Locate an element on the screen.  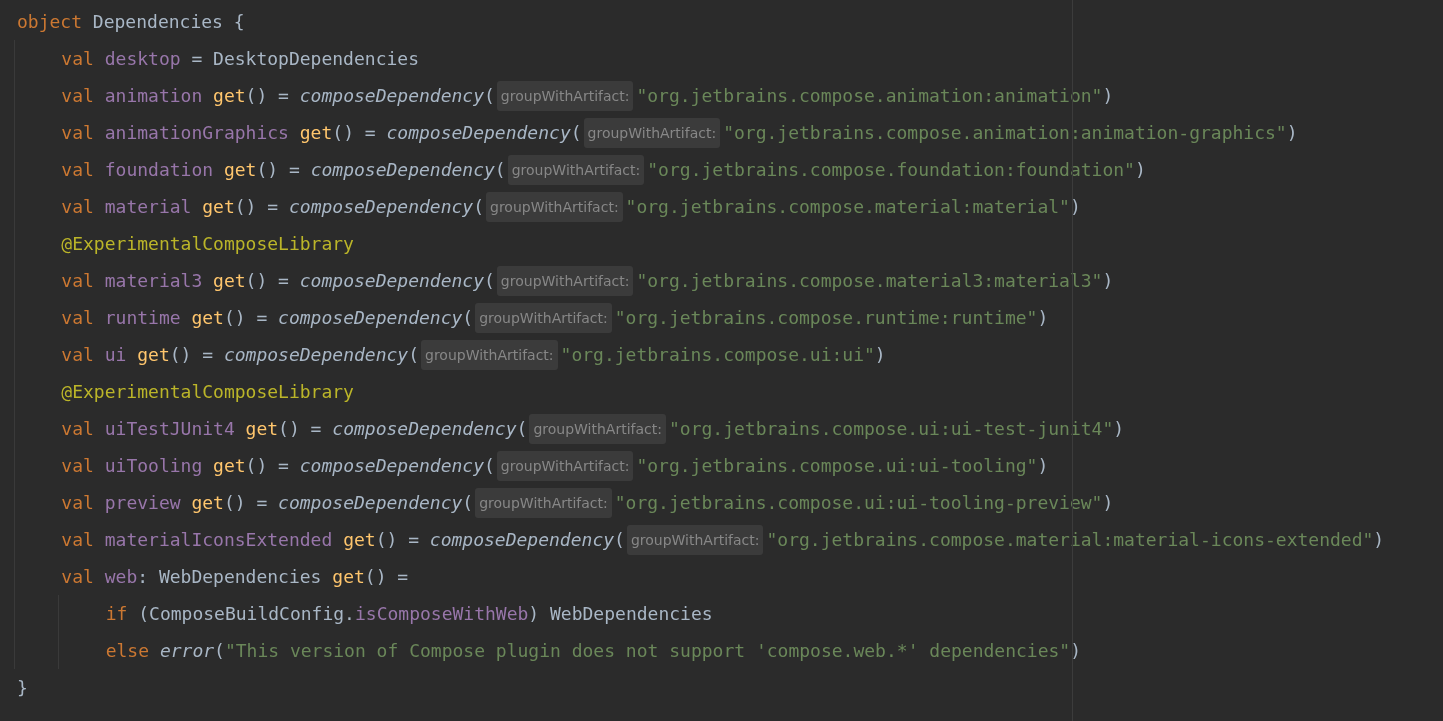
code-string: "org.jetbrains.compose.animation:animation" is located at coordinates (869, 95).